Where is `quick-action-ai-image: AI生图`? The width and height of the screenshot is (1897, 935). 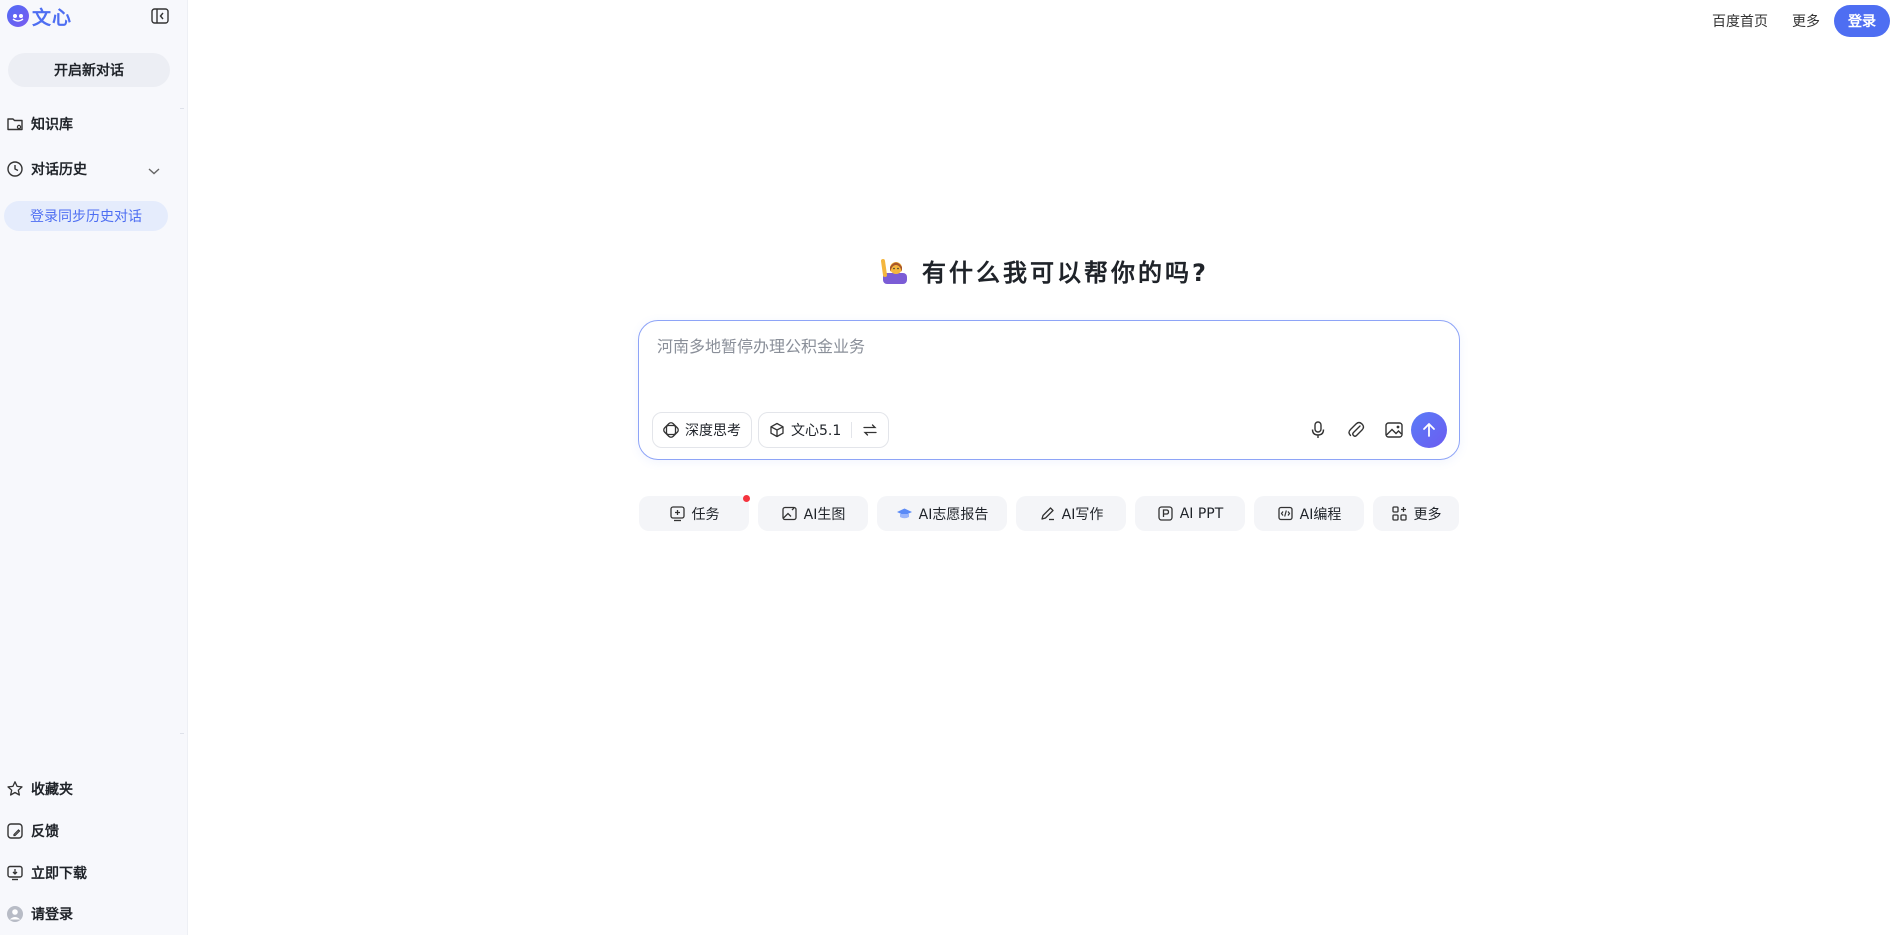 quick-action-ai-image: AI生图 is located at coordinates (813, 513).